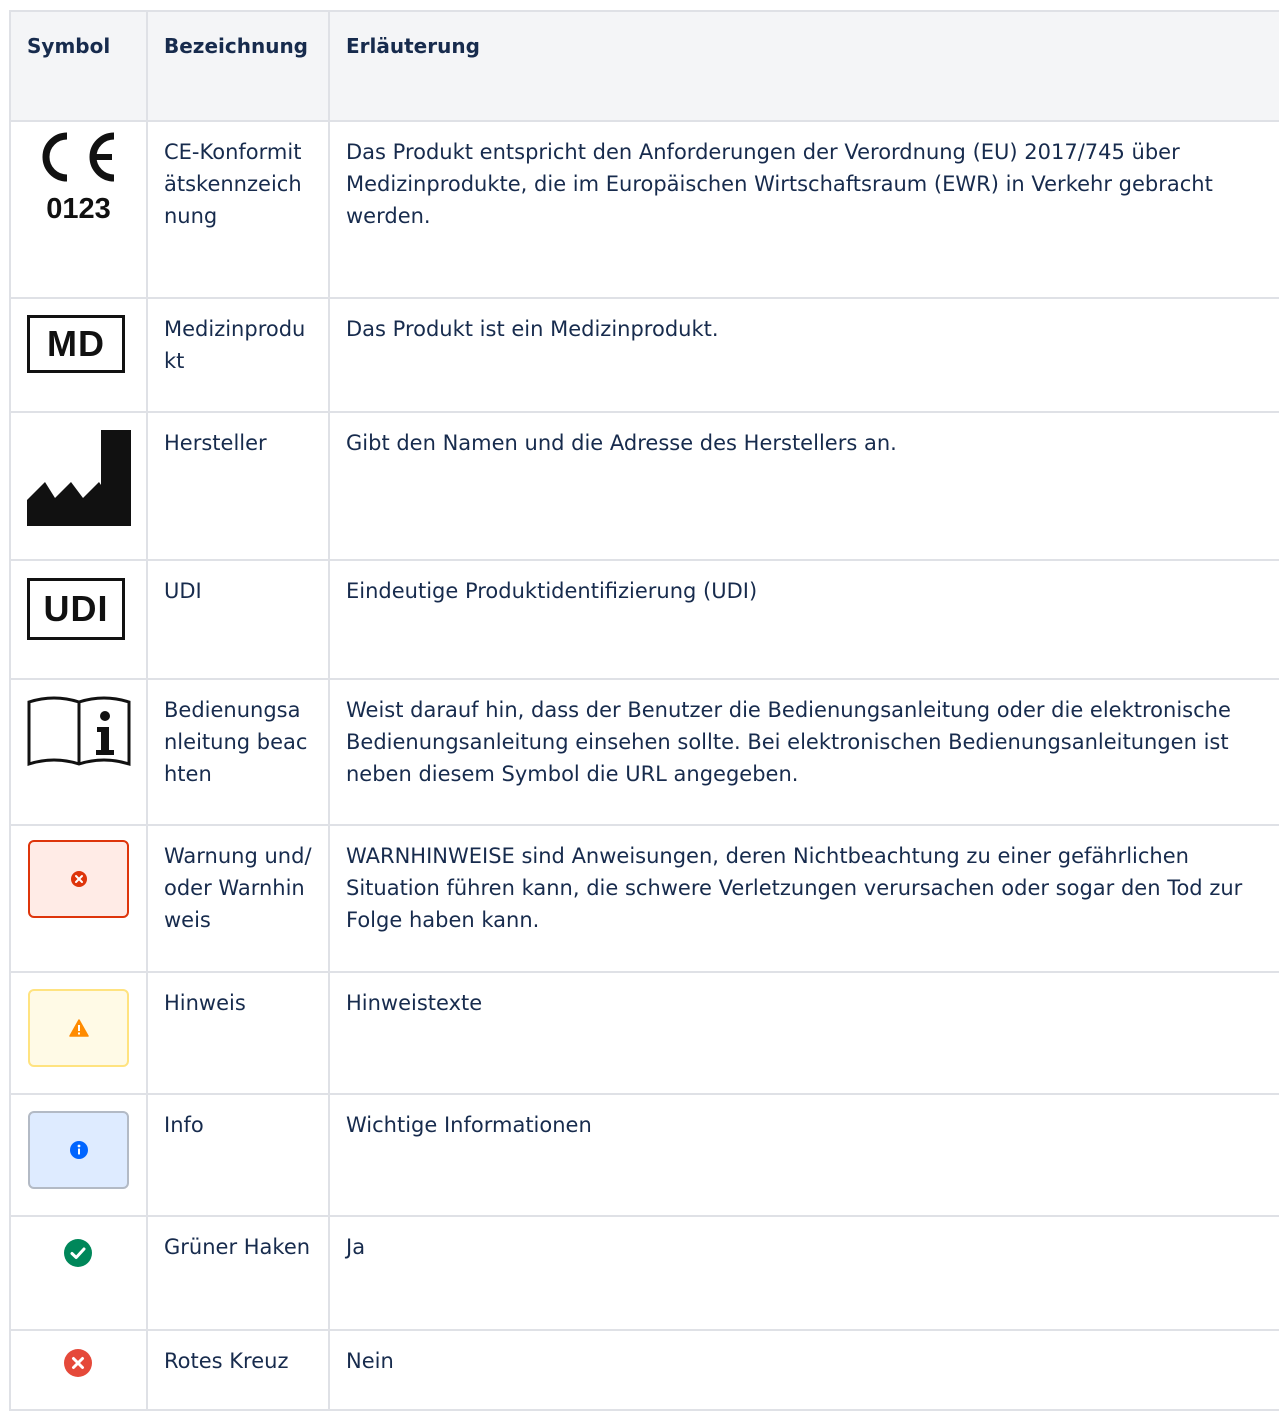  Describe the element at coordinates (79, 478) in the screenshot. I see `manufacturer-icon` at that location.